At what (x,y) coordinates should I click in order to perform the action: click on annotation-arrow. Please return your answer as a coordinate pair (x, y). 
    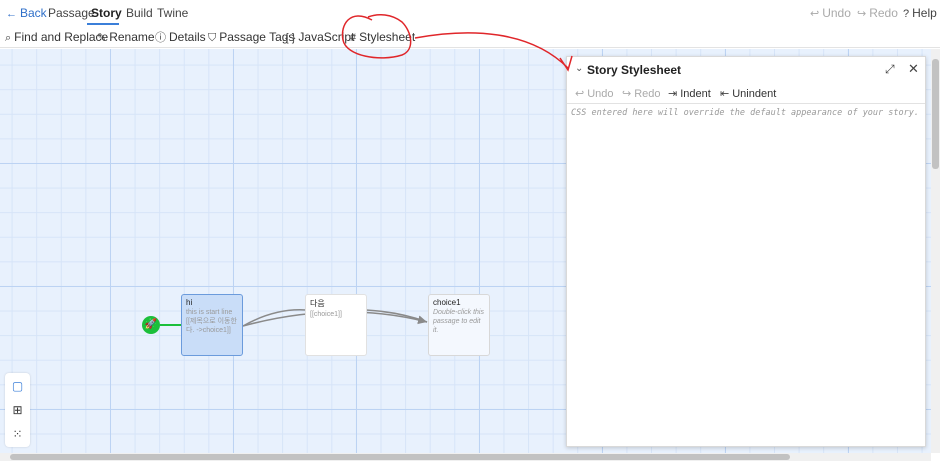
    Looking at the image, I should click on (491, 50).